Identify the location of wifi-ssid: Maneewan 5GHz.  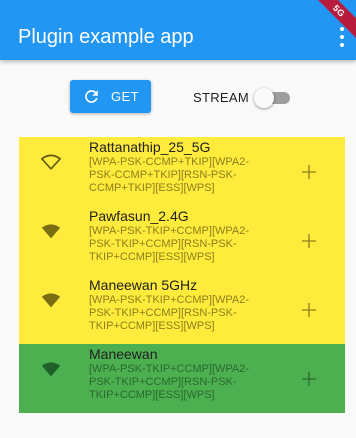
(143, 285).